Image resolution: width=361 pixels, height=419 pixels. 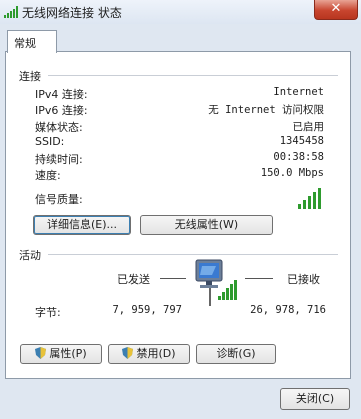 What do you see at coordinates (68, 353) in the screenshot?
I see `properties-button-label: 属性(P)` at bounding box center [68, 353].